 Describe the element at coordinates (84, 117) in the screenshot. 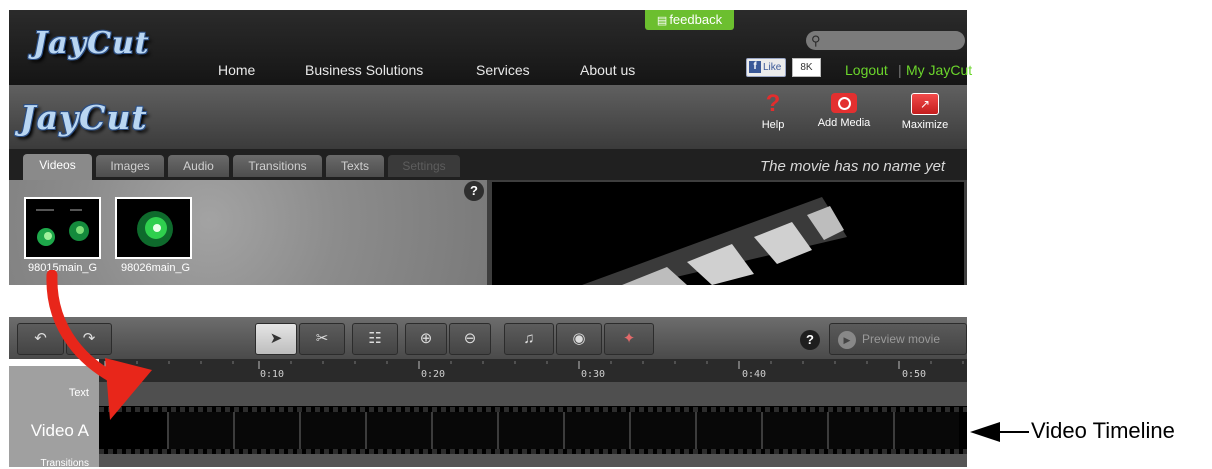

I see `editor-logo: JayCut` at that location.